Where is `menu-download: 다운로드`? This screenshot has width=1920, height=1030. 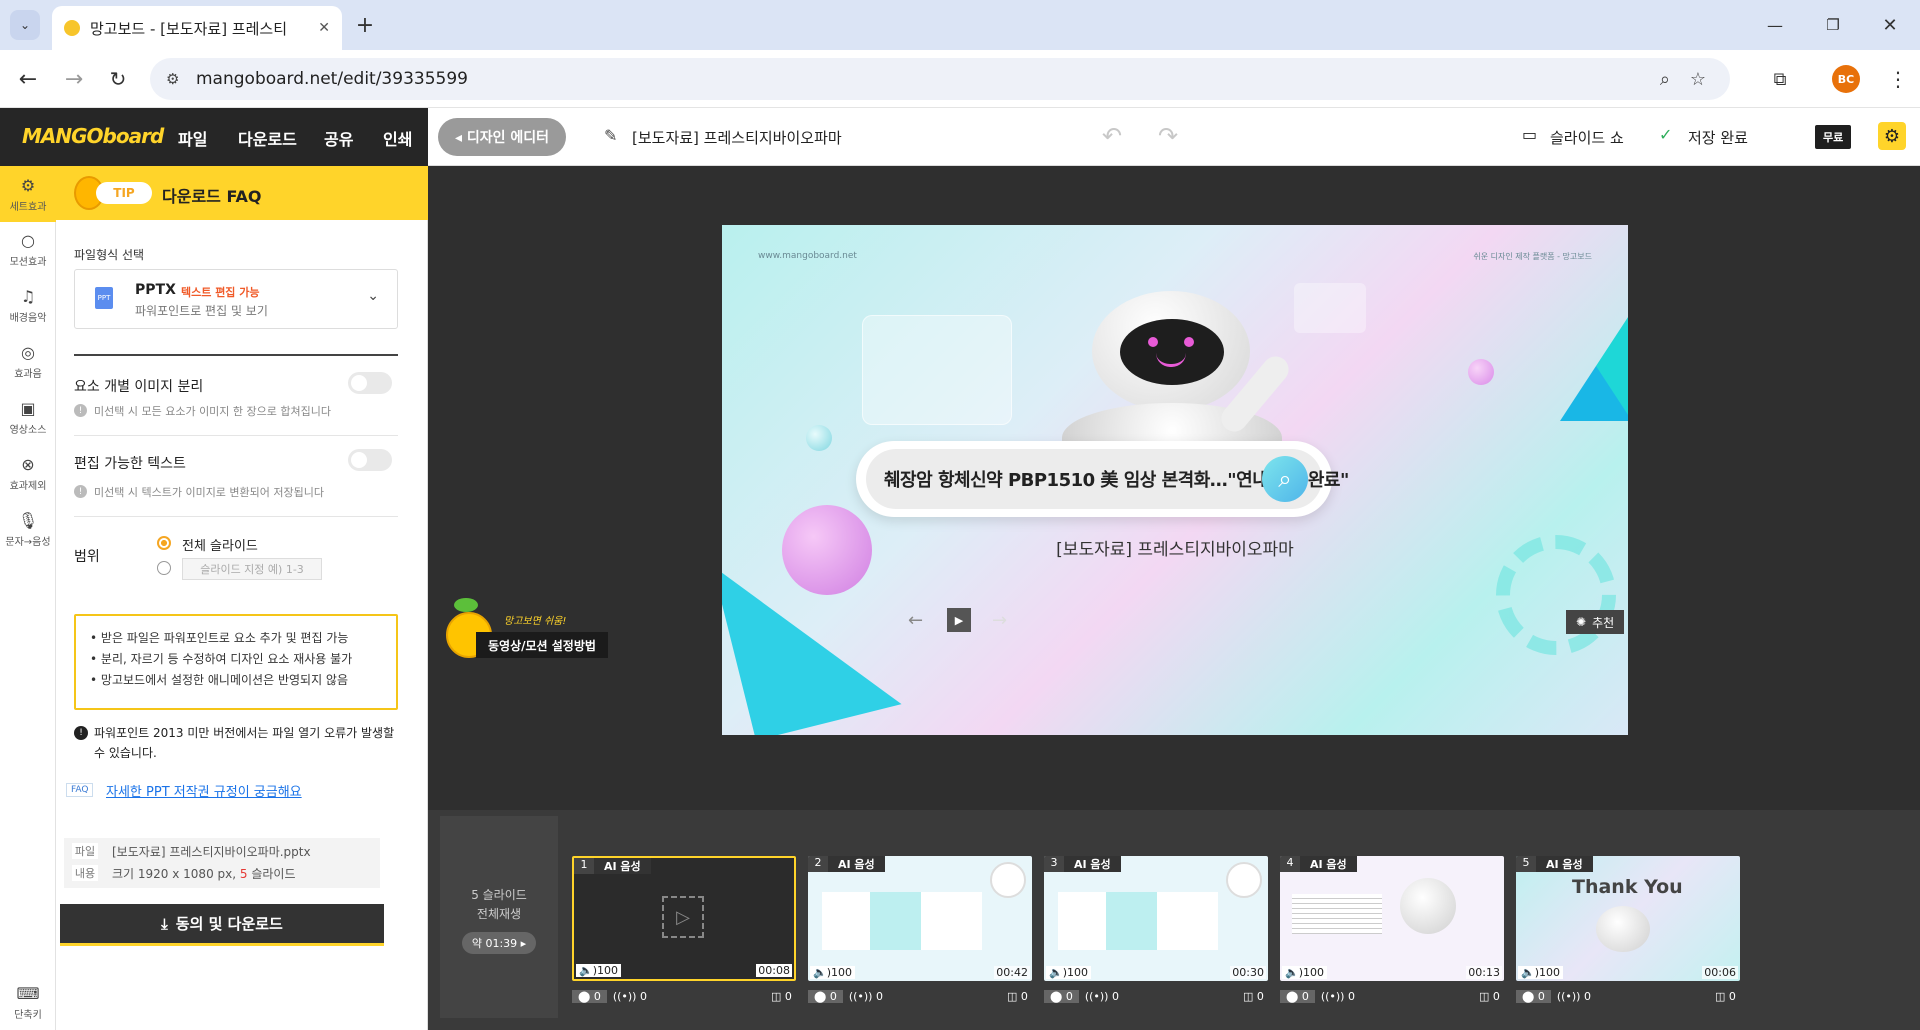
menu-download: 다운로드 is located at coordinates (267, 138).